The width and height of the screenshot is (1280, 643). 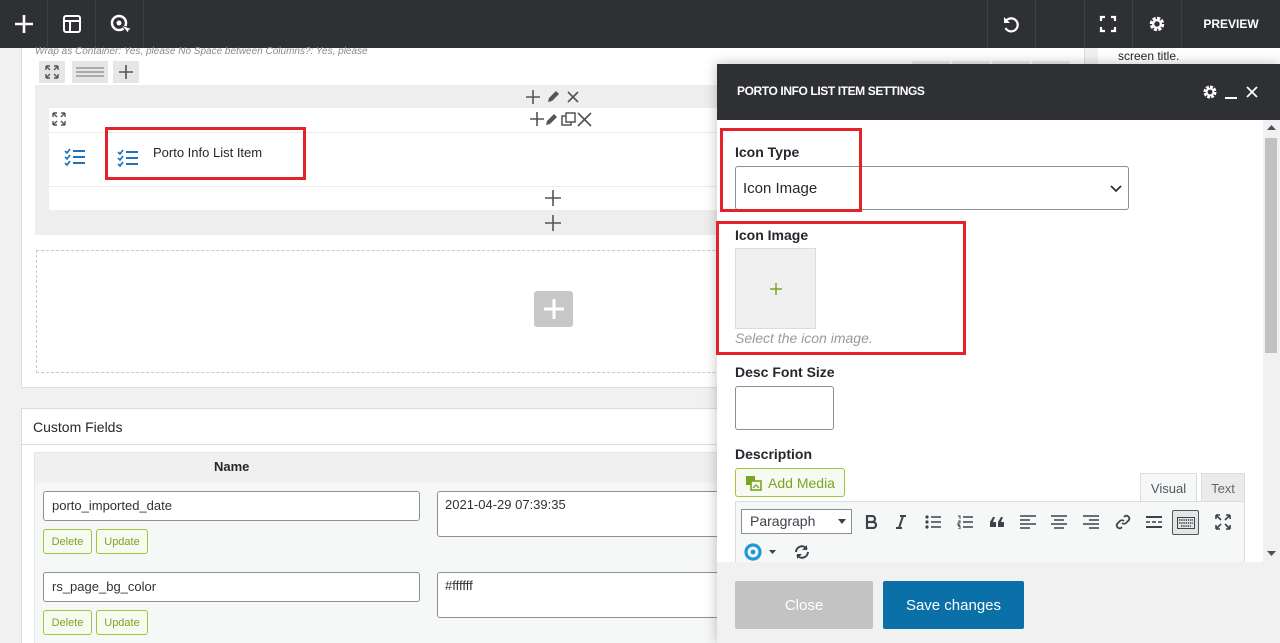 What do you see at coordinates (754, 483) in the screenshot?
I see `media-icon` at bounding box center [754, 483].